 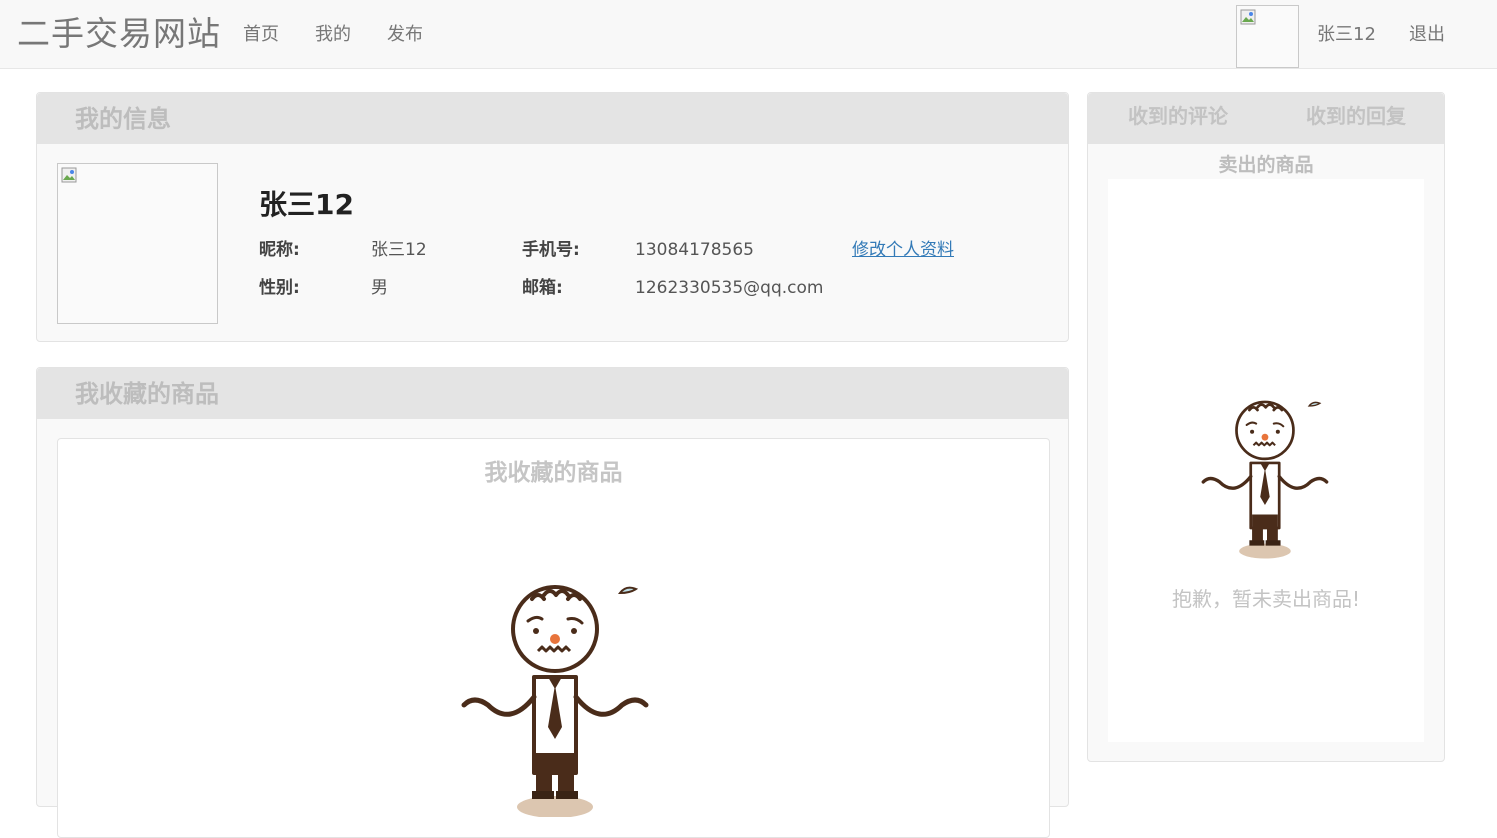 I want to click on email-label: 邮箱:, so click(x=542, y=288).